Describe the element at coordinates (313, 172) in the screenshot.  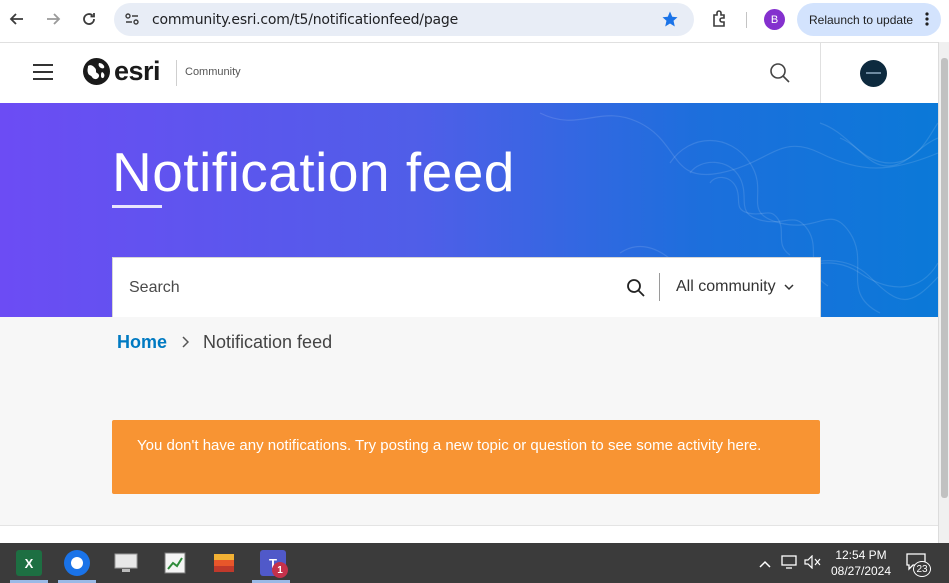
I see `page-title: Notification feed` at that location.